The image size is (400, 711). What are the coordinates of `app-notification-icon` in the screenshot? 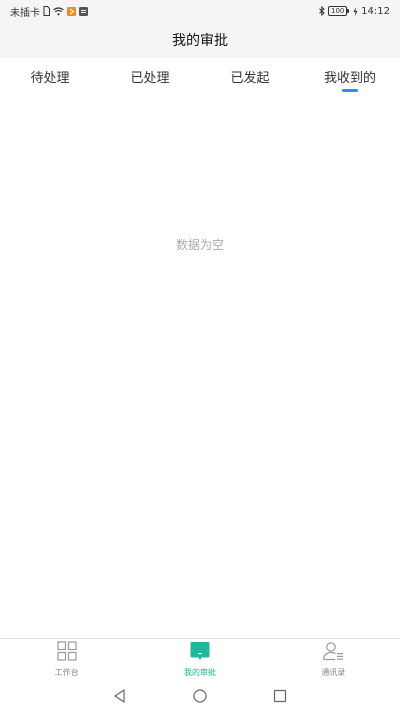 It's located at (71, 11).